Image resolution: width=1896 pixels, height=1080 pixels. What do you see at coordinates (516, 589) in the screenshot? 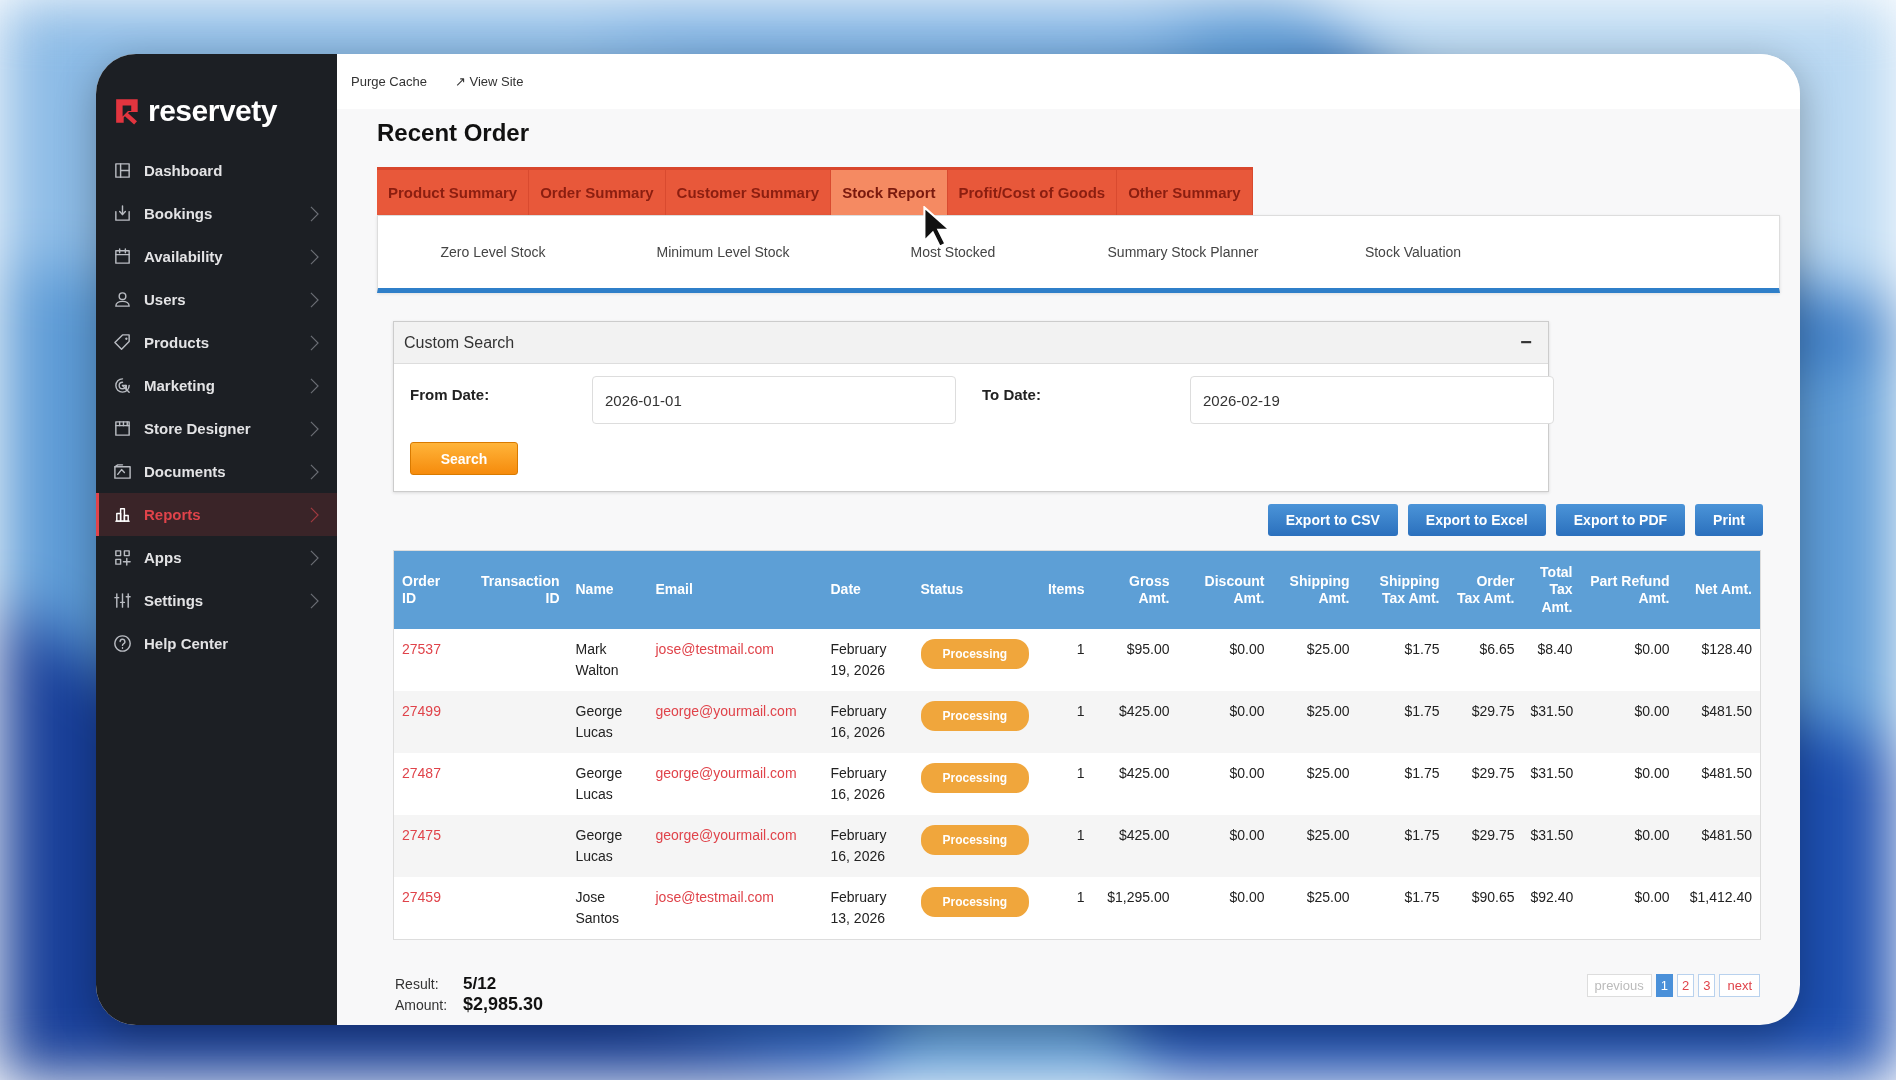
I see `column-header: Transaction ID` at bounding box center [516, 589].